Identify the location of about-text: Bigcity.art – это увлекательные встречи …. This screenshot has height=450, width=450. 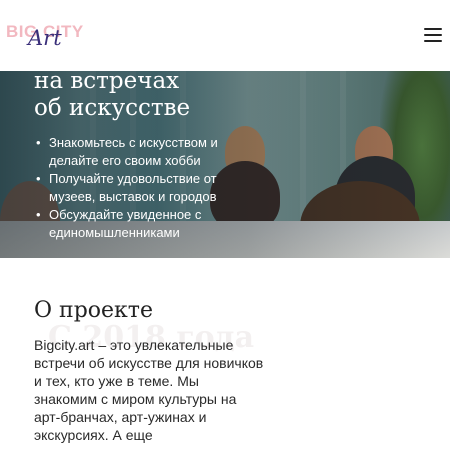
(149, 390).